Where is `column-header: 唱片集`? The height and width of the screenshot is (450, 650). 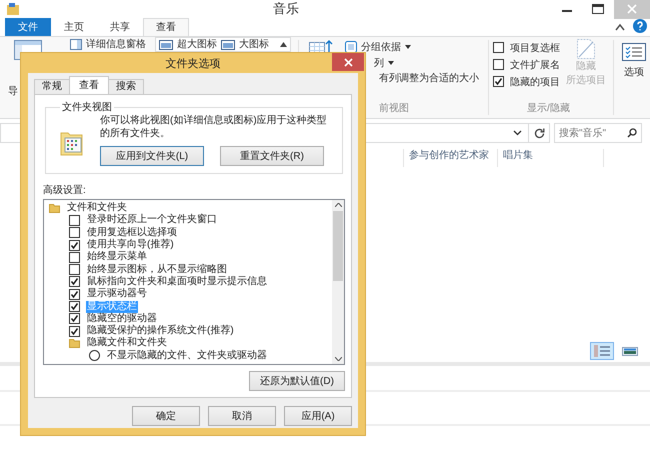 column-header: 唱片集 is located at coordinates (550, 158).